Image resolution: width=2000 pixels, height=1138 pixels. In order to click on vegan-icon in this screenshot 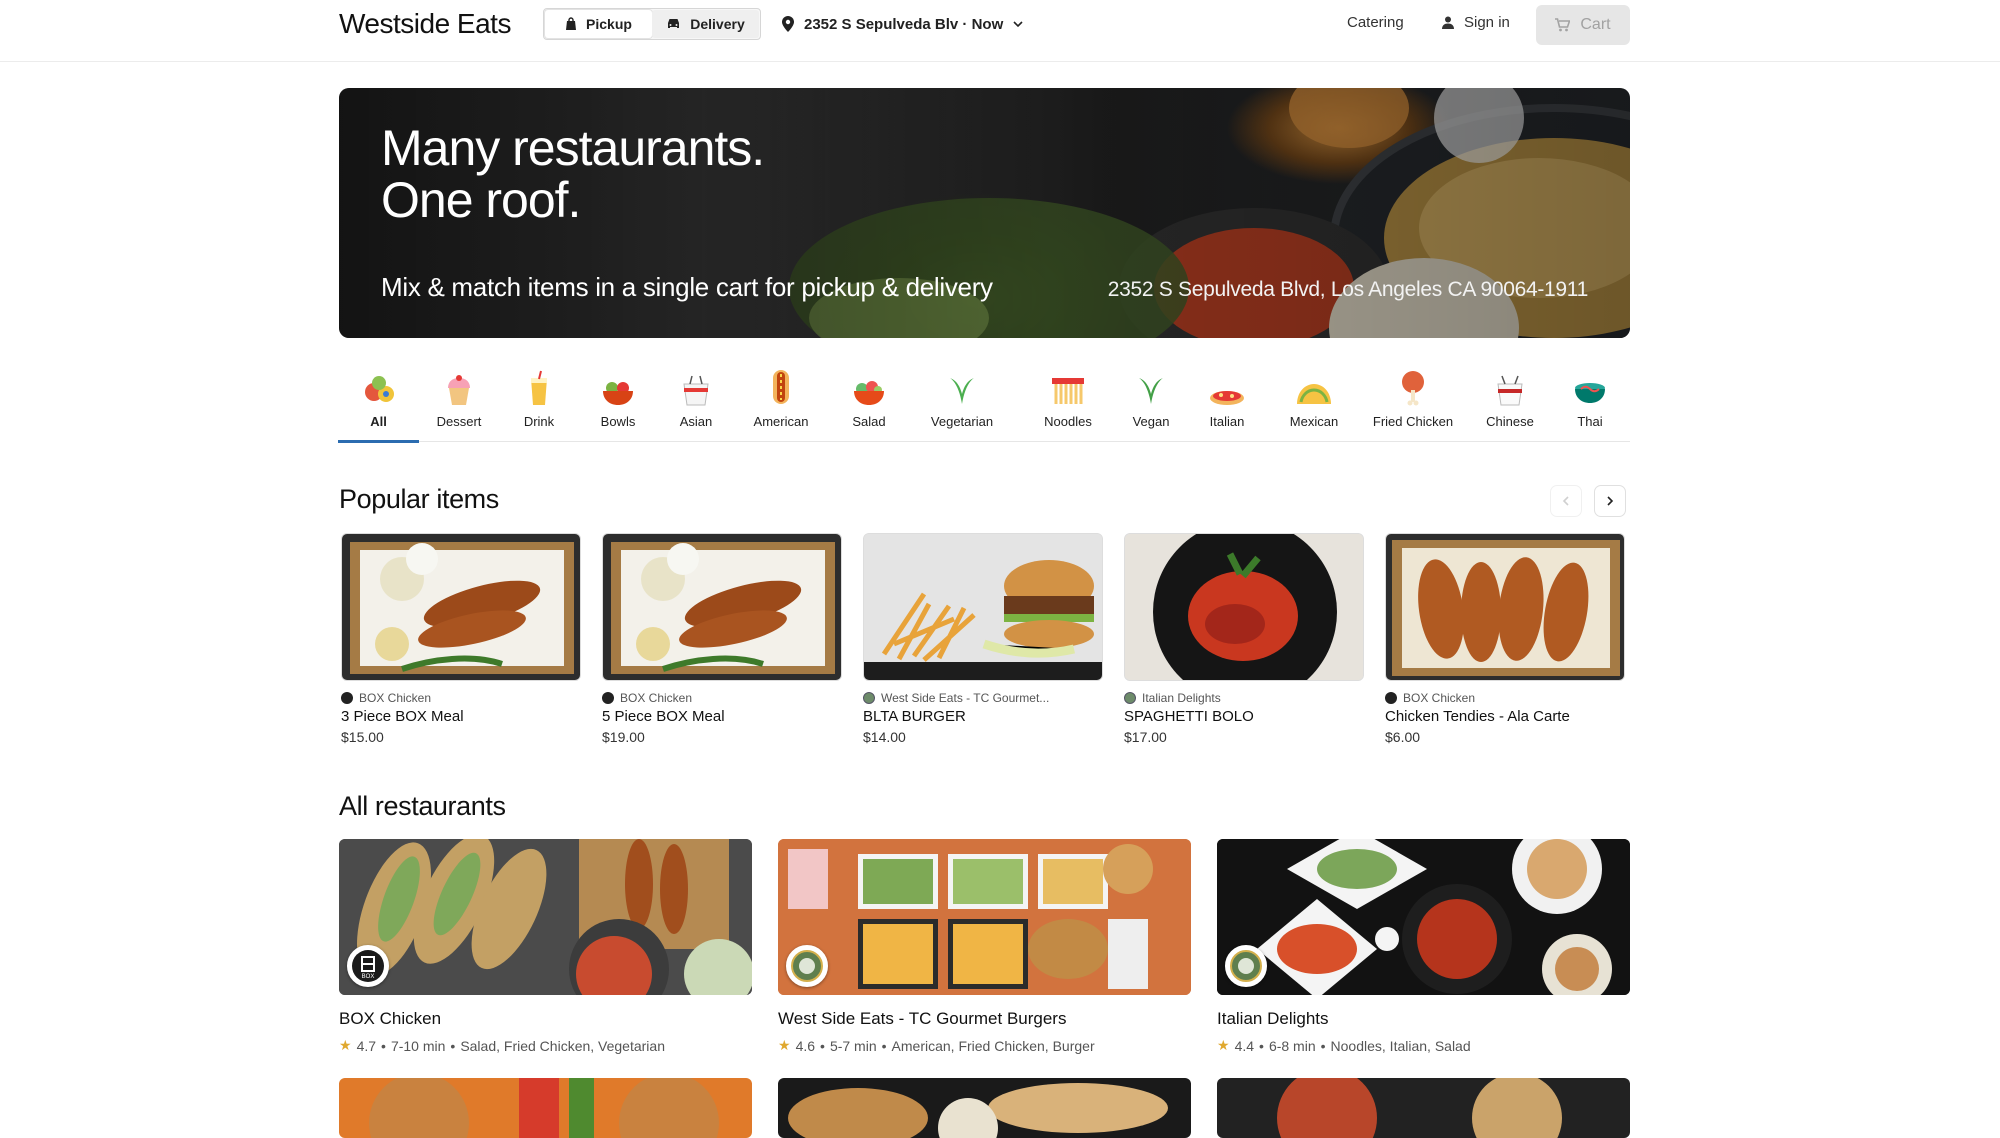, I will do `click(1151, 391)`.